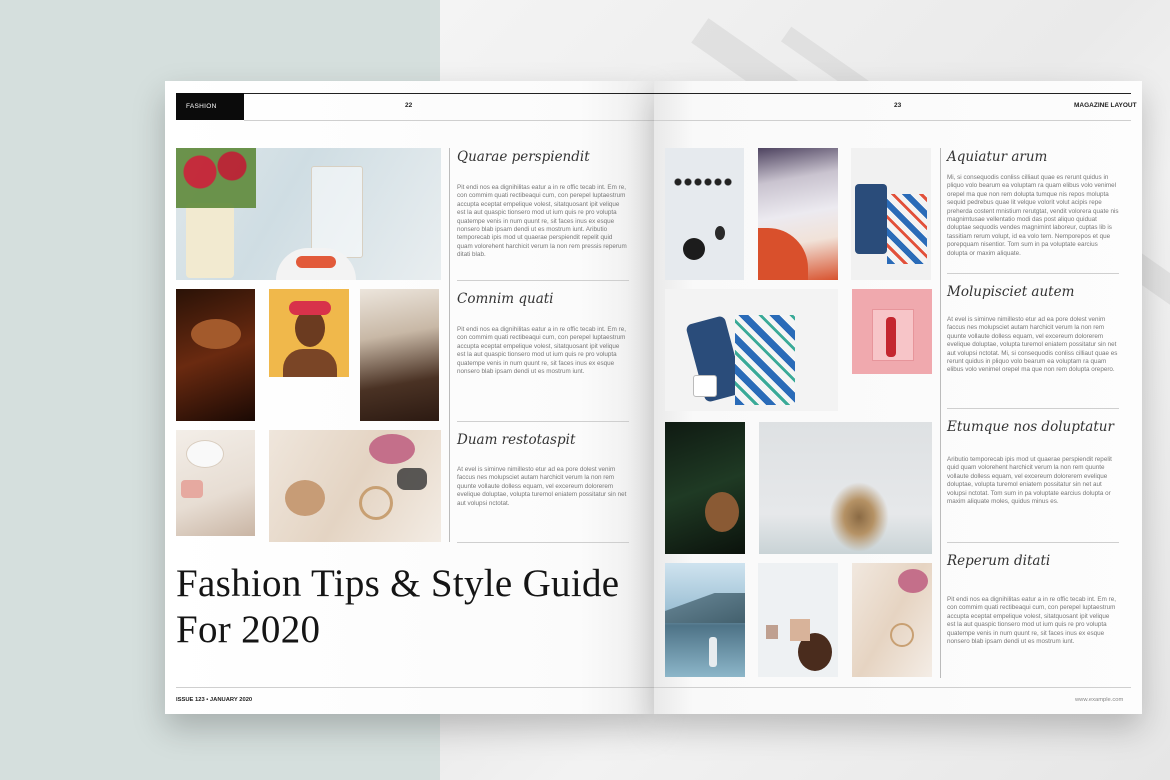  Describe the element at coordinates (892, 620) in the screenshot. I see `photo-jewelry-flatlay-small` at that location.